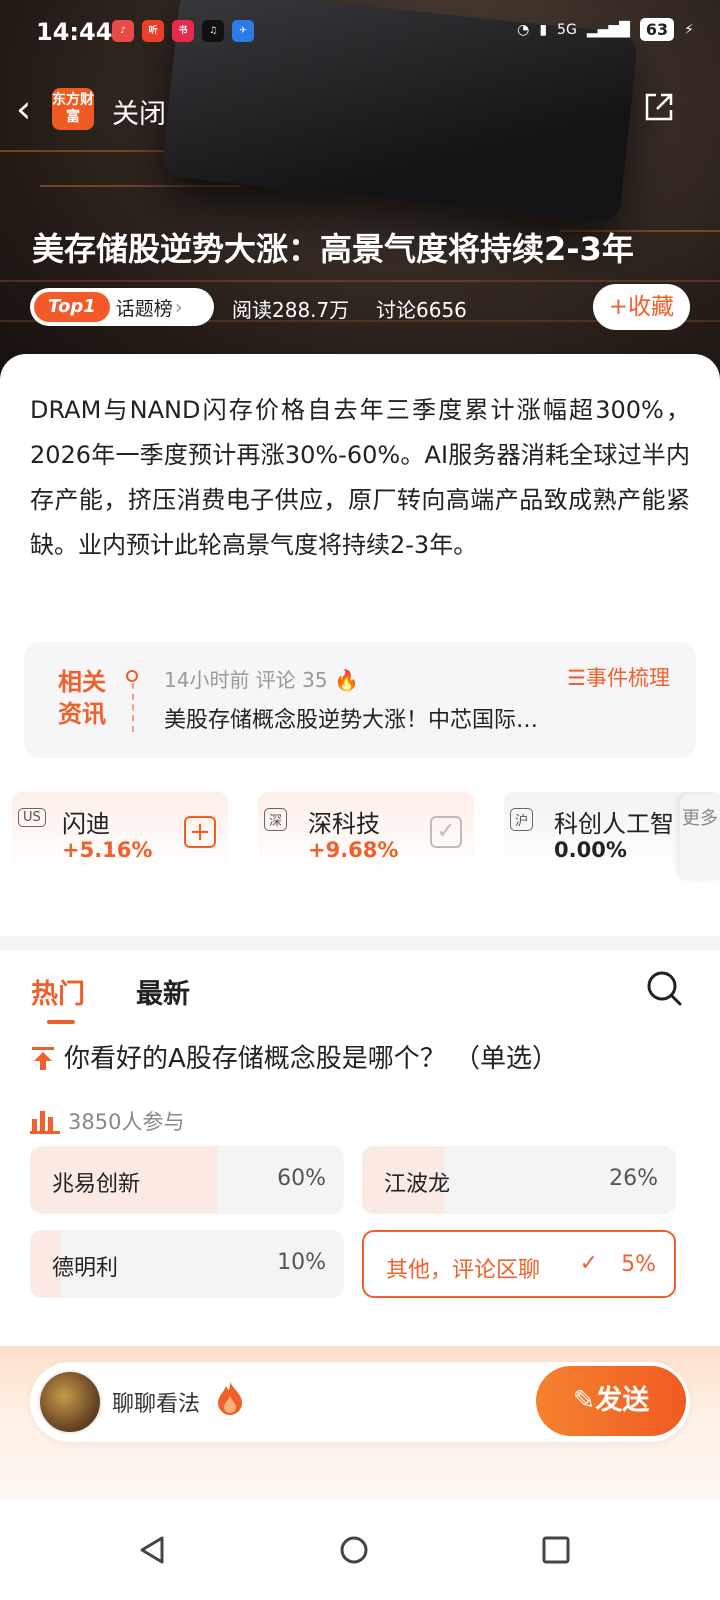 This screenshot has width=720, height=1600. Describe the element at coordinates (618, 307) in the screenshot. I see `plus-icon: +` at that location.